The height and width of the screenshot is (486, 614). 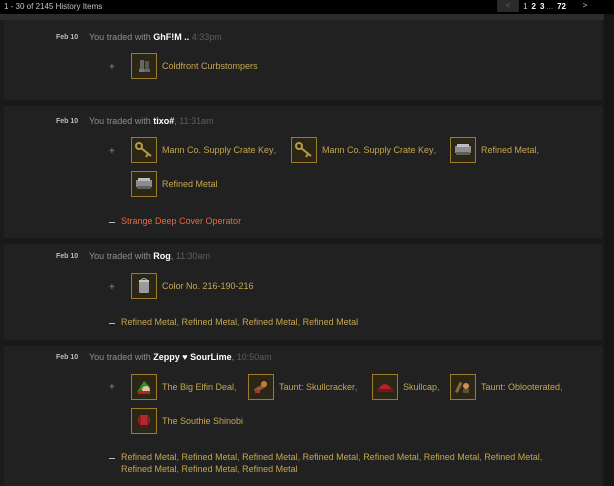 I want to click on received-item: The Southie Shinobi, so click(x=187, y=421).